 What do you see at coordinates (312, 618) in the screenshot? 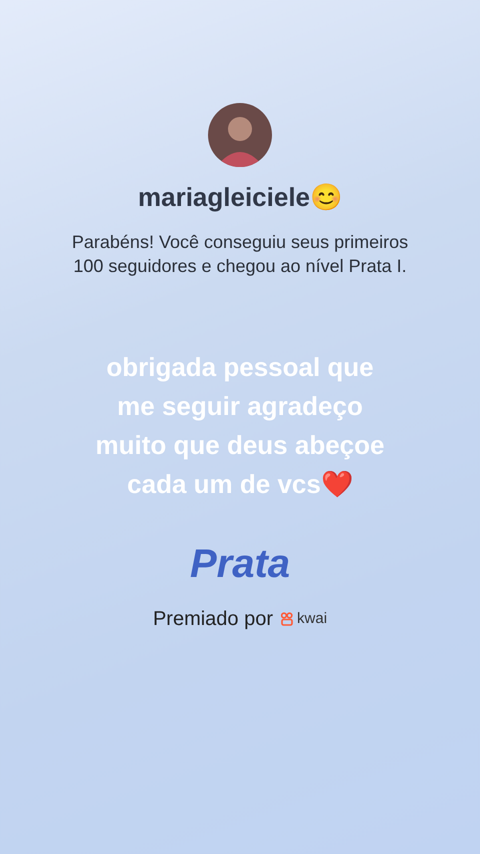
I see `brand-name: kwai` at bounding box center [312, 618].